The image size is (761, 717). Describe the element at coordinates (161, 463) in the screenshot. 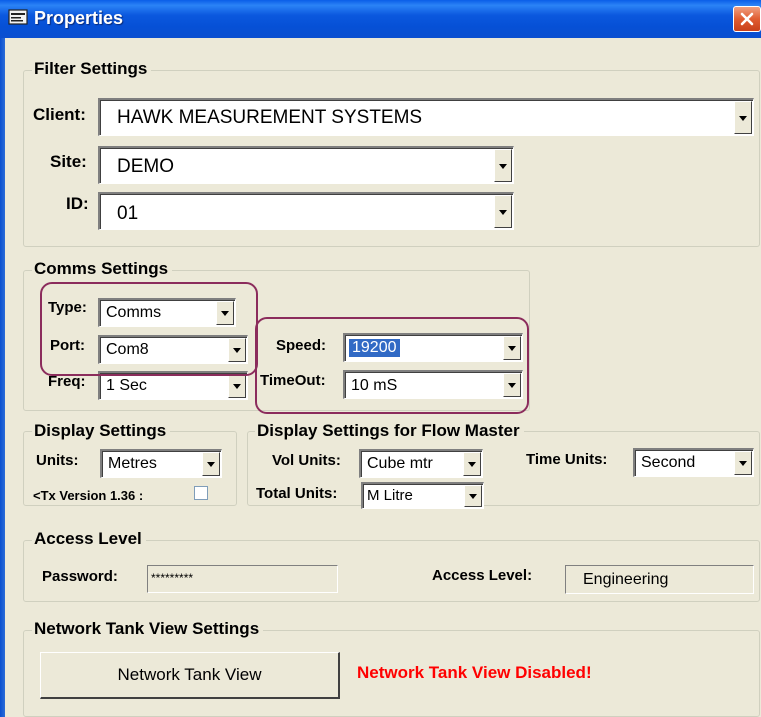

I see `units-select: Metres` at that location.